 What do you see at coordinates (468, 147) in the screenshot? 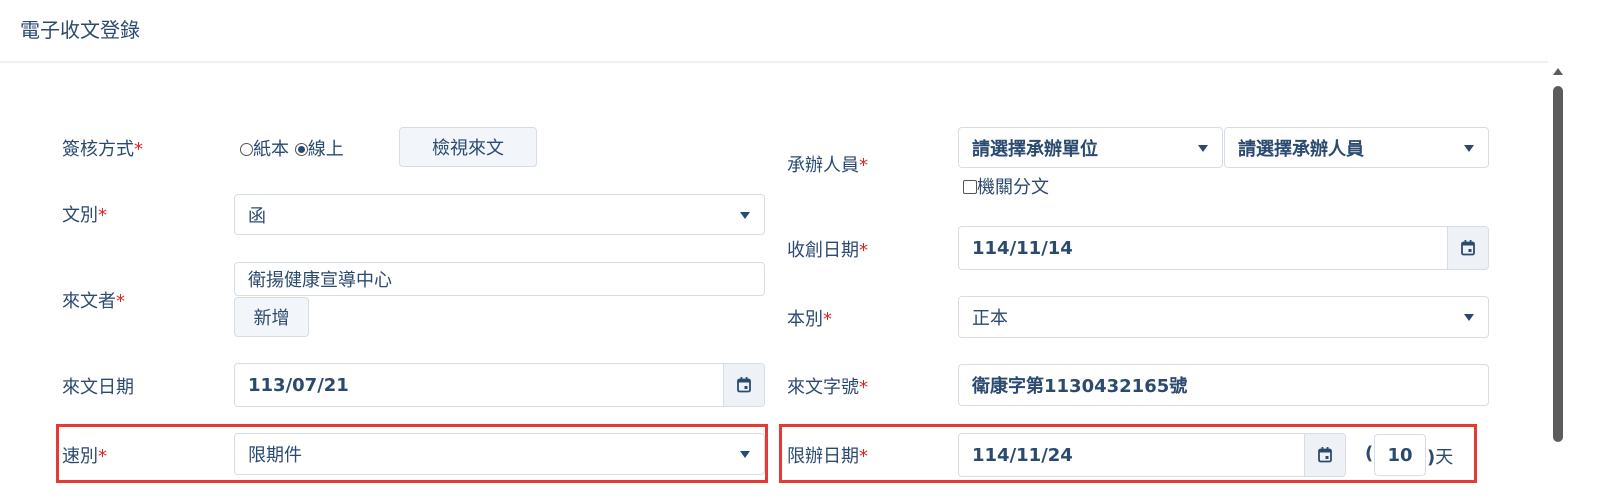
I see `view-incoming-doc-button: 檢視來文` at bounding box center [468, 147].